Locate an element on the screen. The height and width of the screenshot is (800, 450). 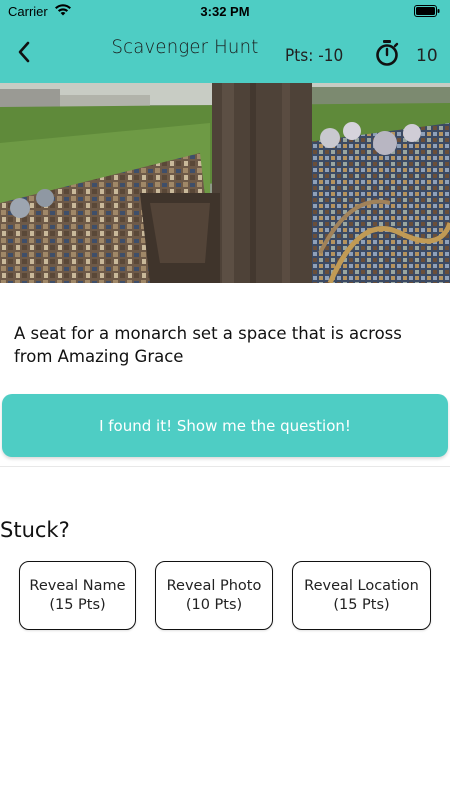
found-it-button: I found it! Show me the question! is located at coordinates (225, 425).